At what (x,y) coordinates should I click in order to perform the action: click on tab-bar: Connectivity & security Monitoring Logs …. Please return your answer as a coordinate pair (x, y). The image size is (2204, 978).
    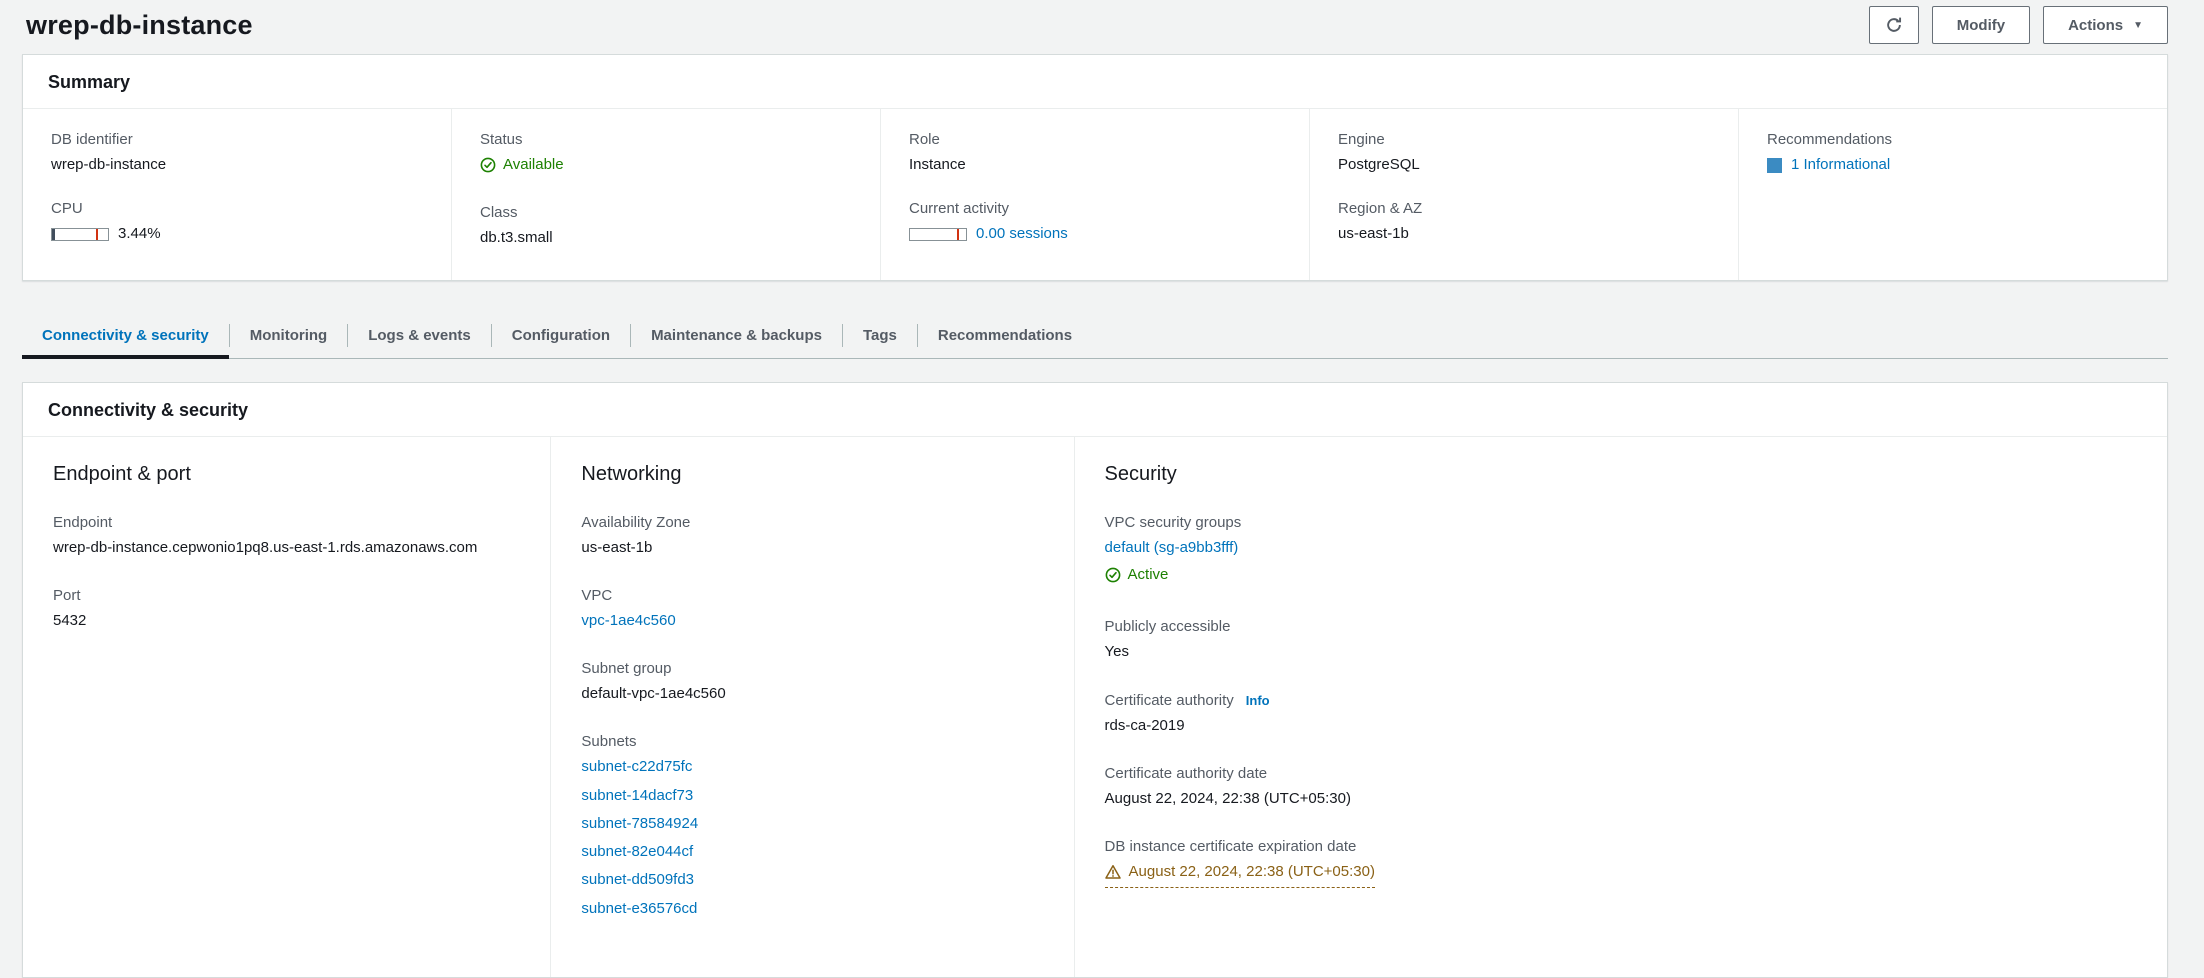
    Looking at the image, I should click on (1095, 336).